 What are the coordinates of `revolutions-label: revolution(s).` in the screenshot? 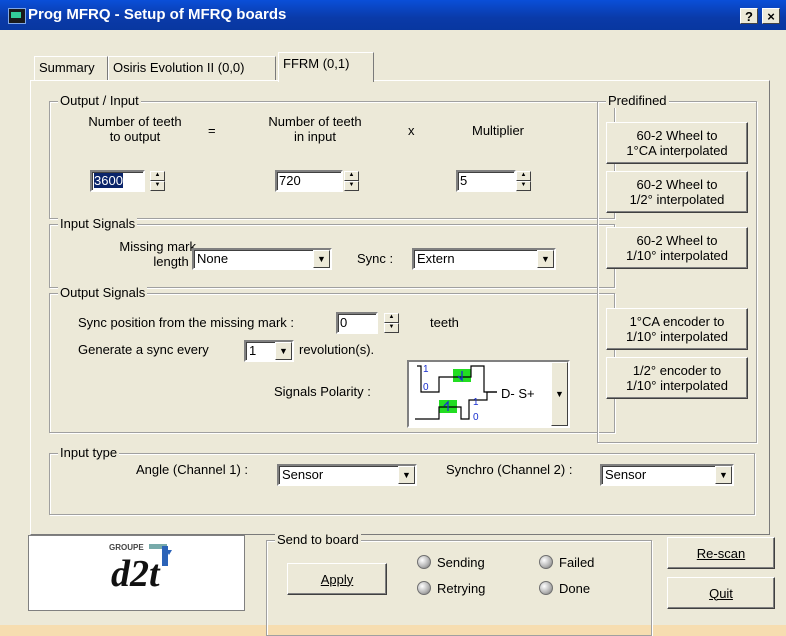 It's located at (337, 349).